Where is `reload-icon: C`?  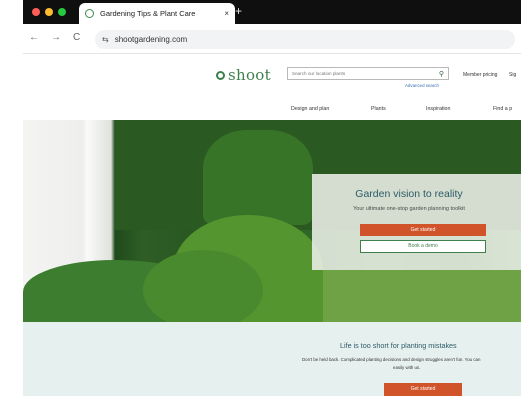
reload-icon: C is located at coordinates (76, 37).